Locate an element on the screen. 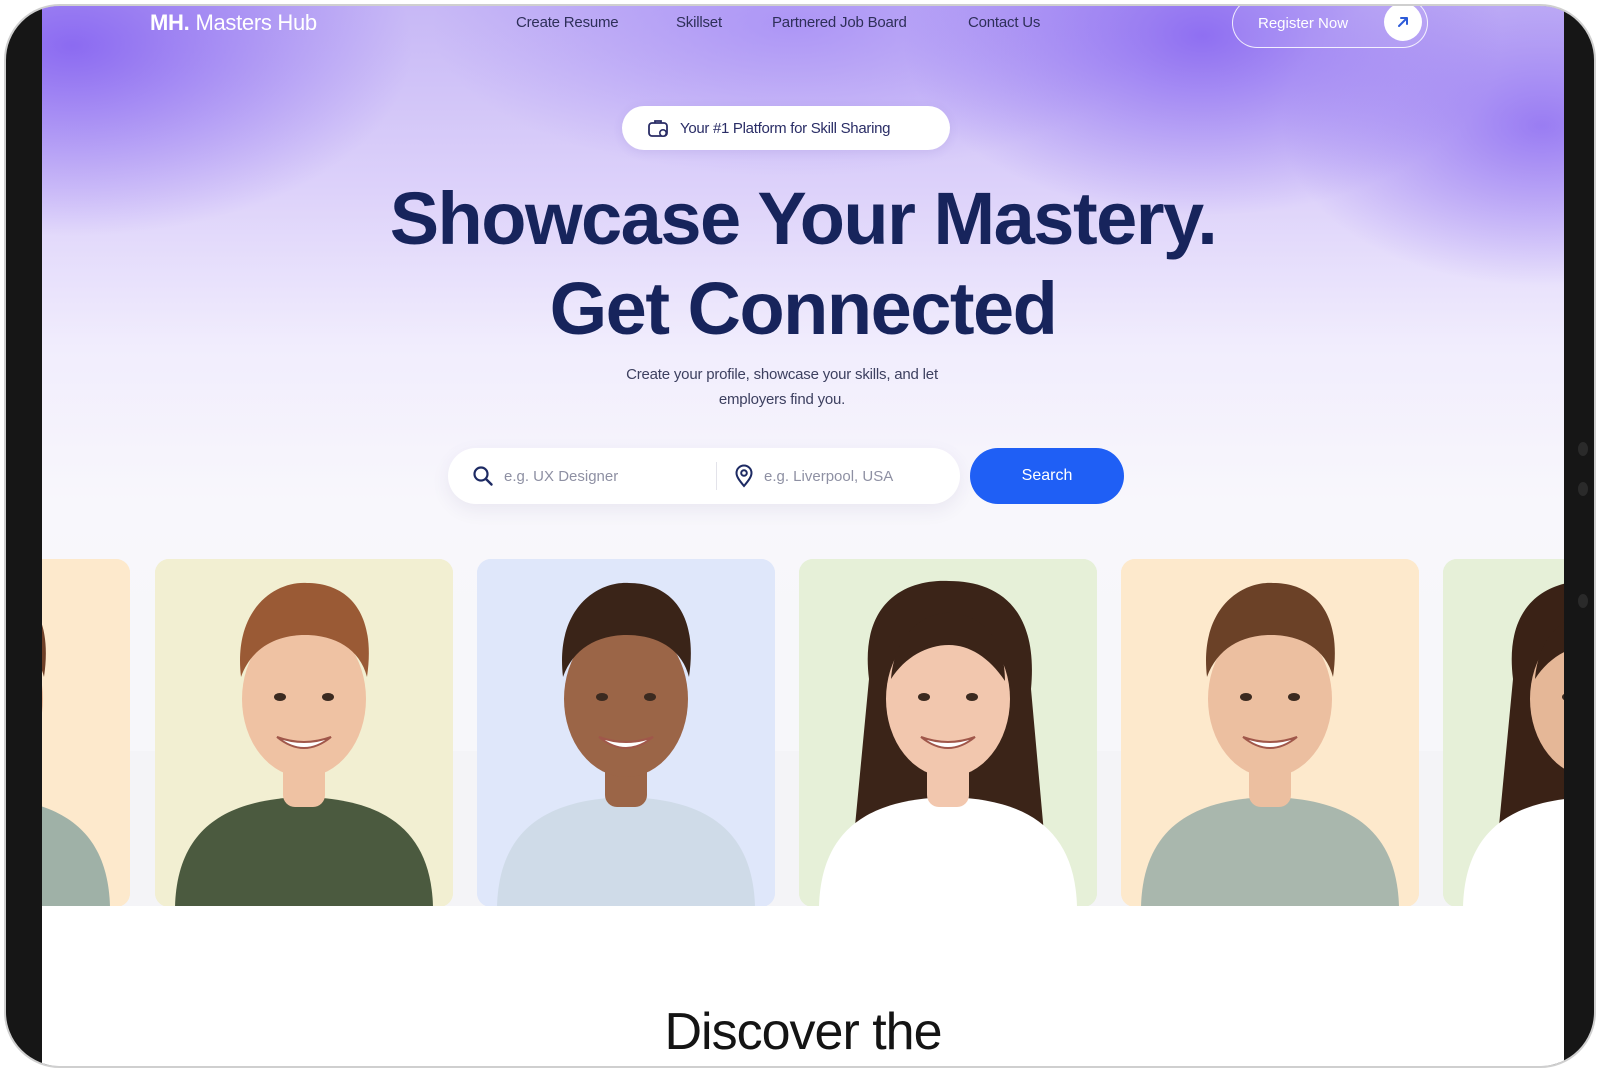 This screenshot has height=1072, width=1600. logo-mark: MH. is located at coordinates (170, 22).